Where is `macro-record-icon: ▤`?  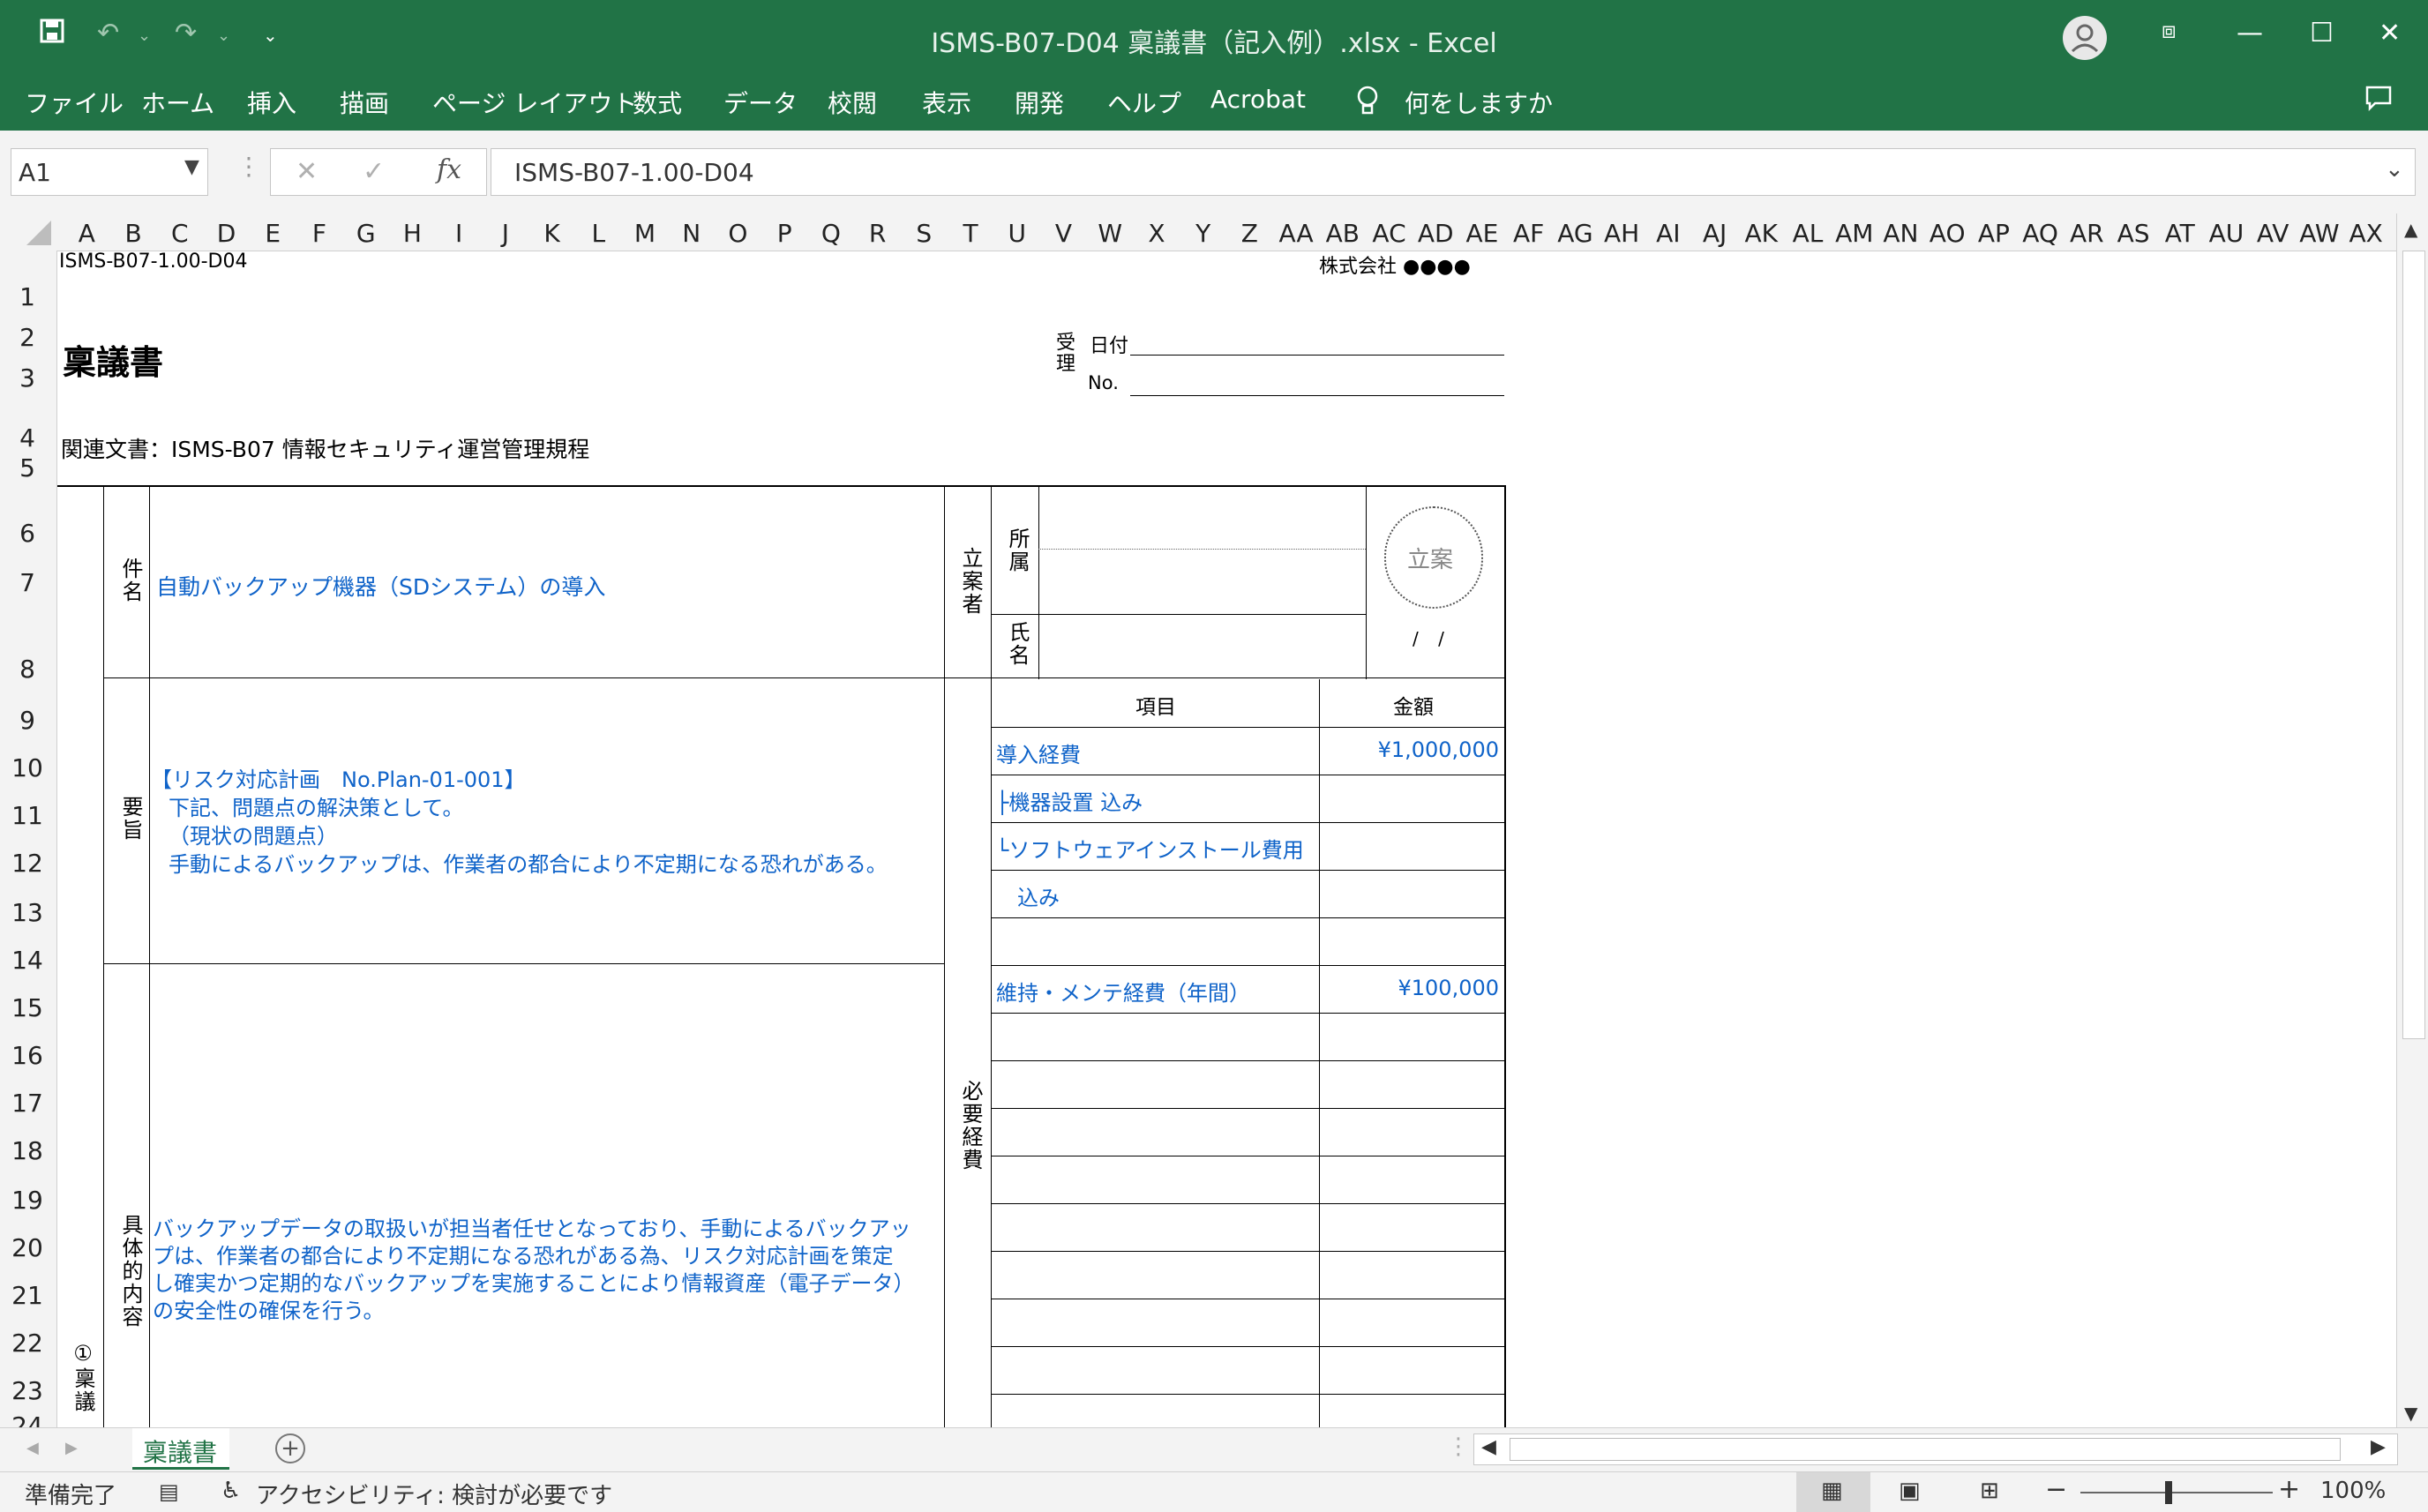 macro-record-icon: ▤ is located at coordinates (169, 1491).